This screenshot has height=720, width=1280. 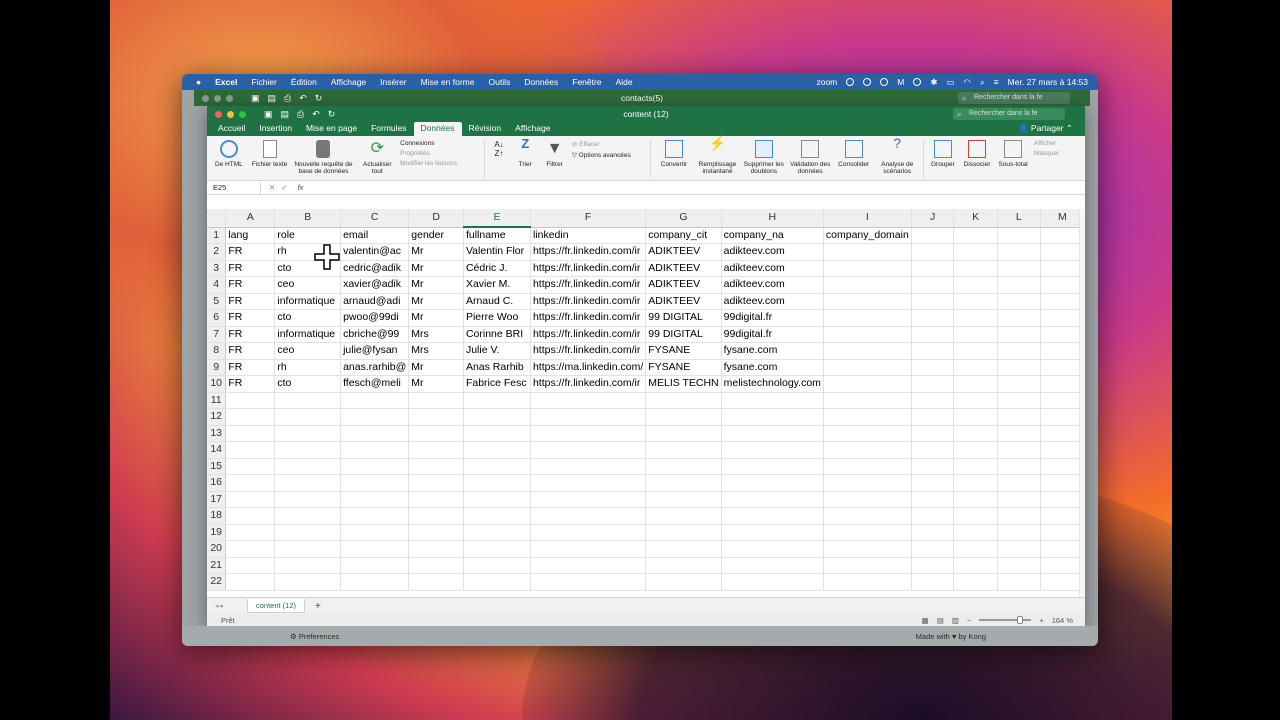 What do you see at coordinates (1013, 154) in the screenshot?
I see `subtotal-button: Sous-total` at bounding box center [1013, 154].